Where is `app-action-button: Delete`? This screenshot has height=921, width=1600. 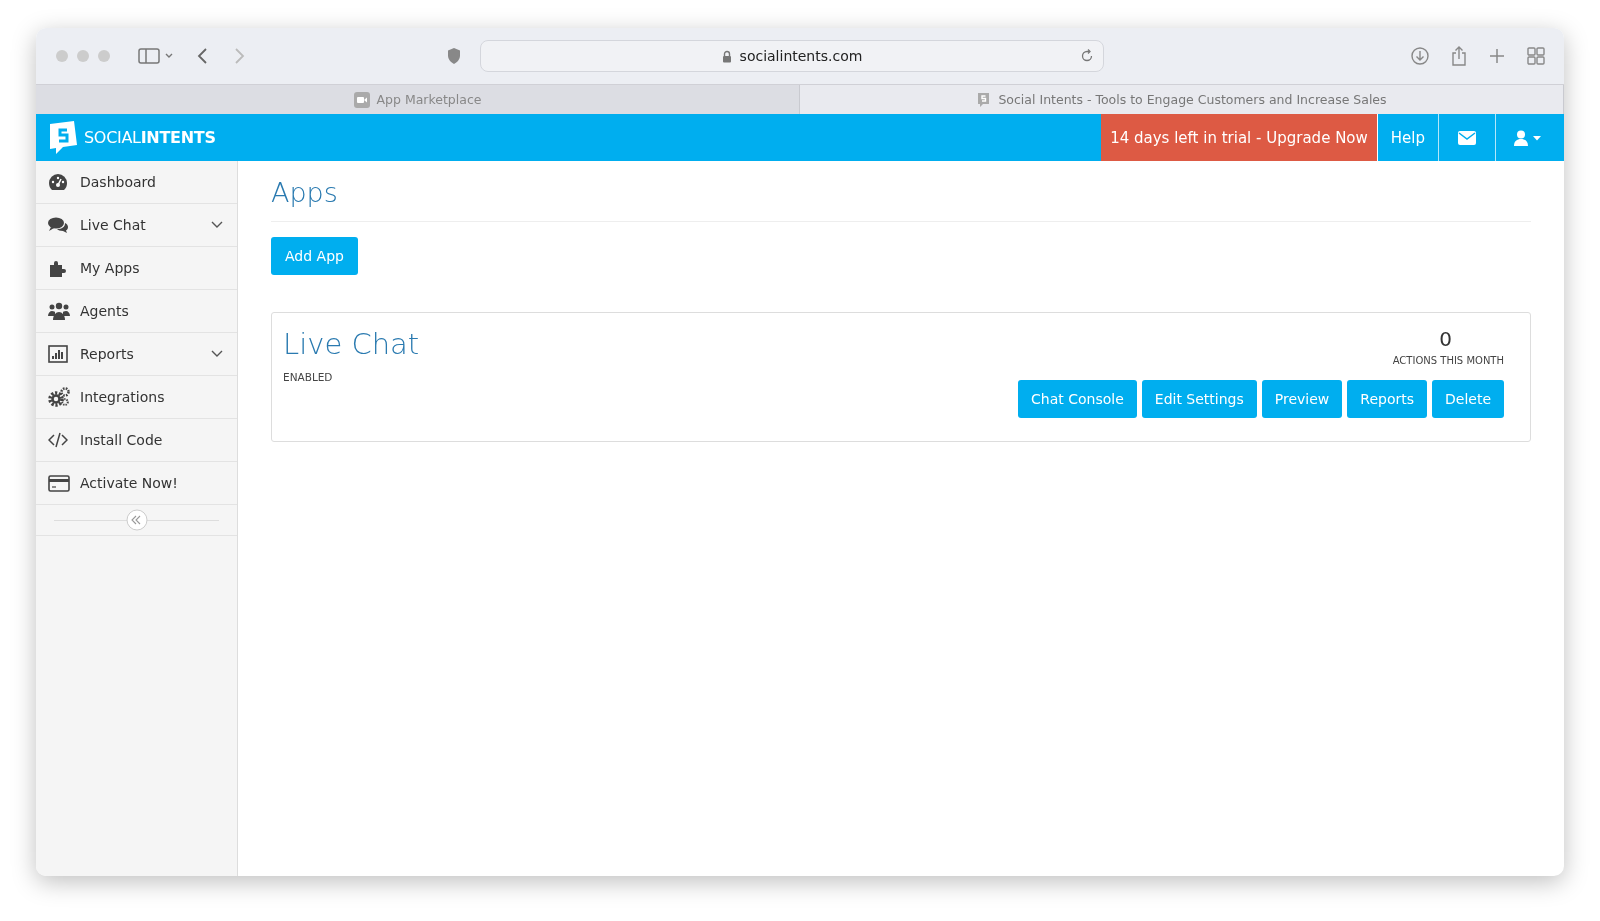 app-action-button: Delete is located at coordinates (1468, 399).